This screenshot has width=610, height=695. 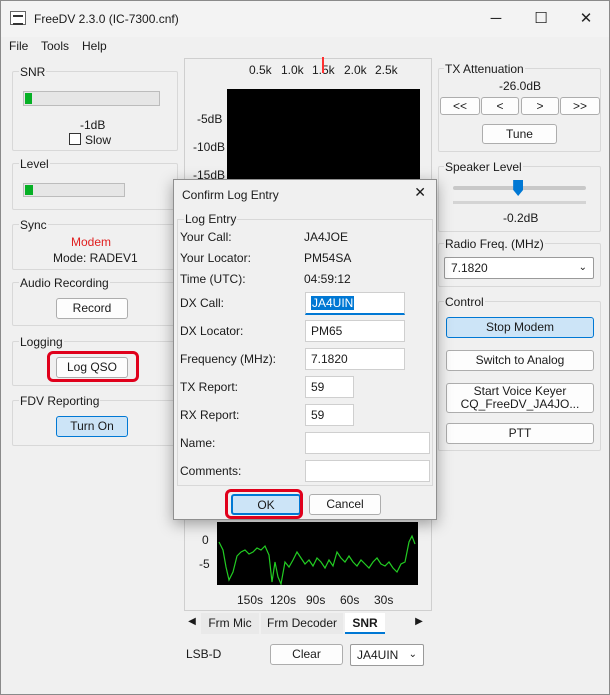 What do you see at coordinates (94, 46) in the screenshot?
I see `menu-help: Help` at bounding box center [94, 46].